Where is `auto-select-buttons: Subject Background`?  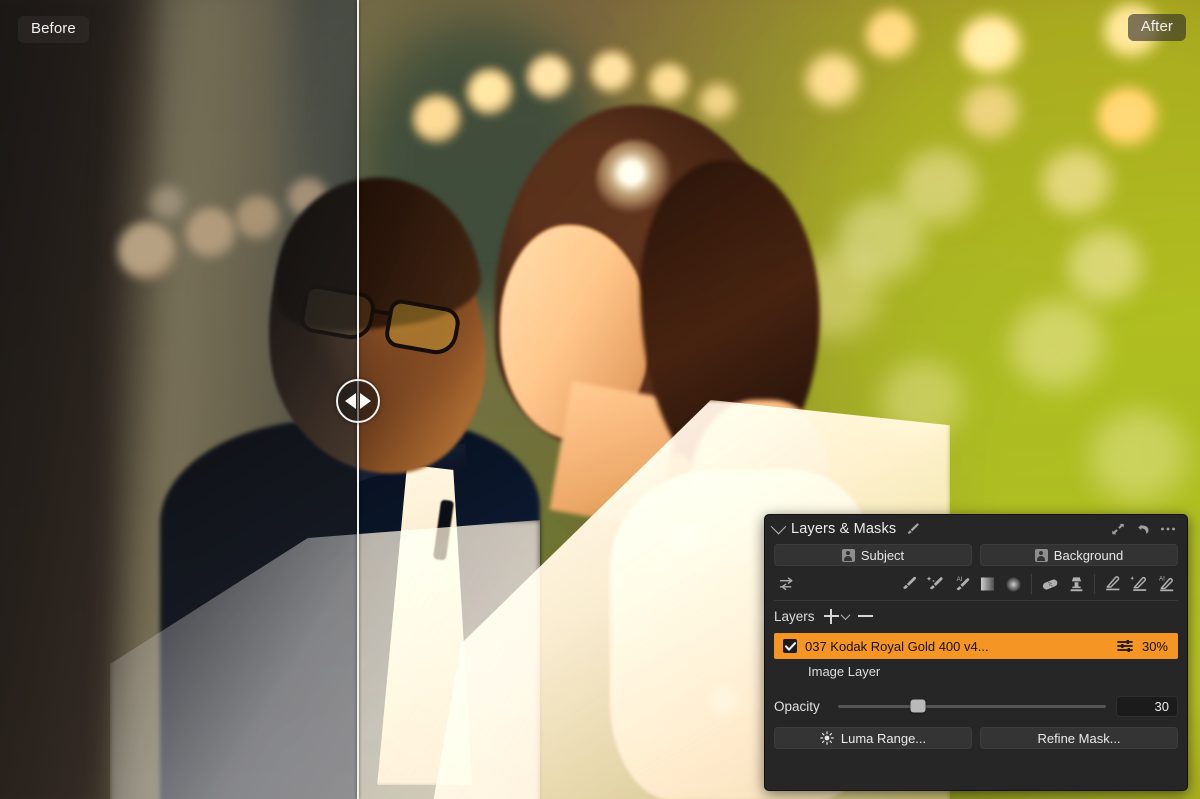
auto-select-buttons: Subject Background is located at coordinates (976, 554).